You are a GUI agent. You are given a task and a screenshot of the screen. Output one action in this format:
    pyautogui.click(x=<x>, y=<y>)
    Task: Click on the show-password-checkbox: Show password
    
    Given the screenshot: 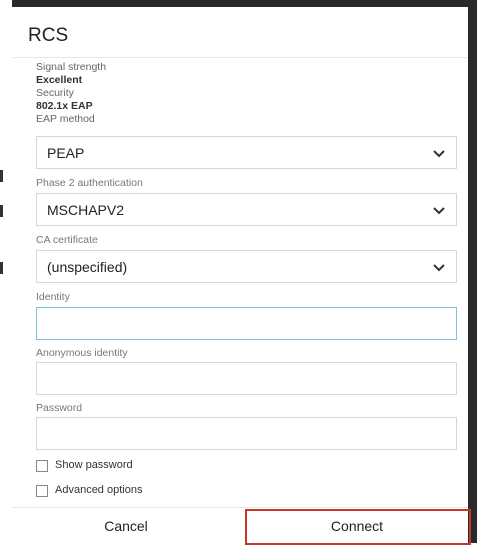 What is the action you would take?
    pyautogui.click(x=106, y=467)
    